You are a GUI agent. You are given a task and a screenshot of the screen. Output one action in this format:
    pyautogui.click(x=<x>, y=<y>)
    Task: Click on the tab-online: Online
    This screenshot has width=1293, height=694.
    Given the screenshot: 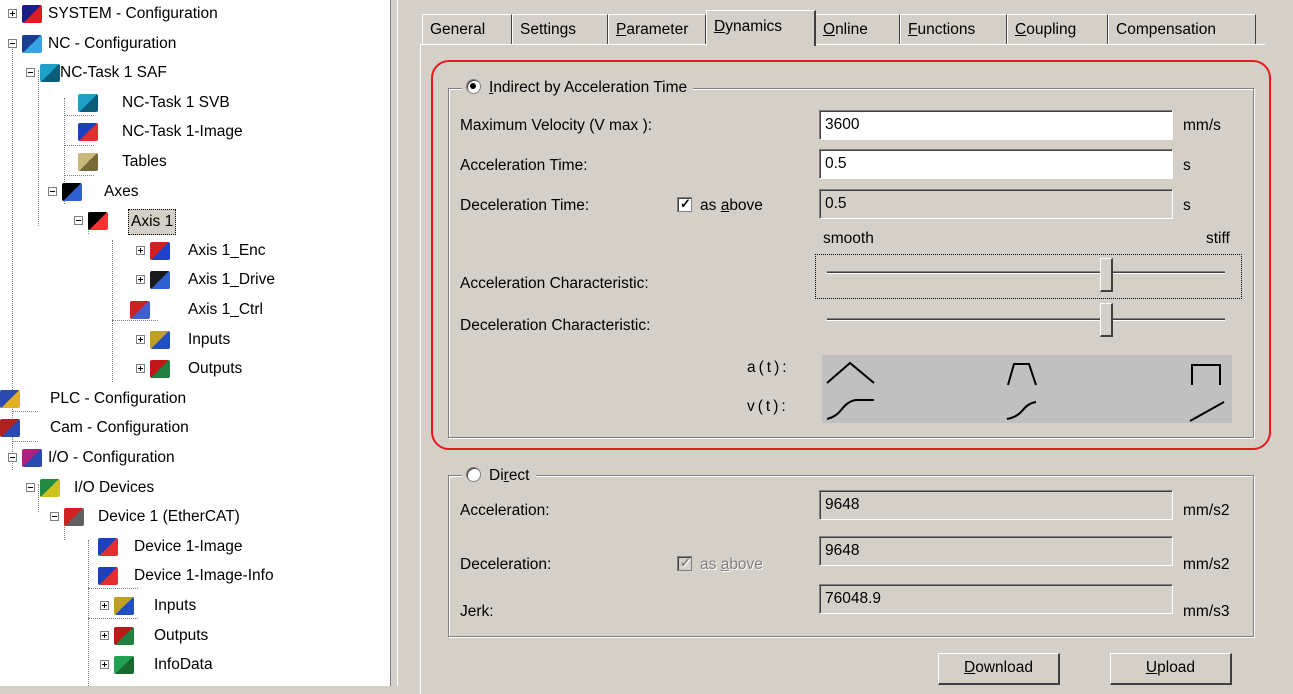 What is the action you would take?
    pyautogui.click(x=857, y=29)
    